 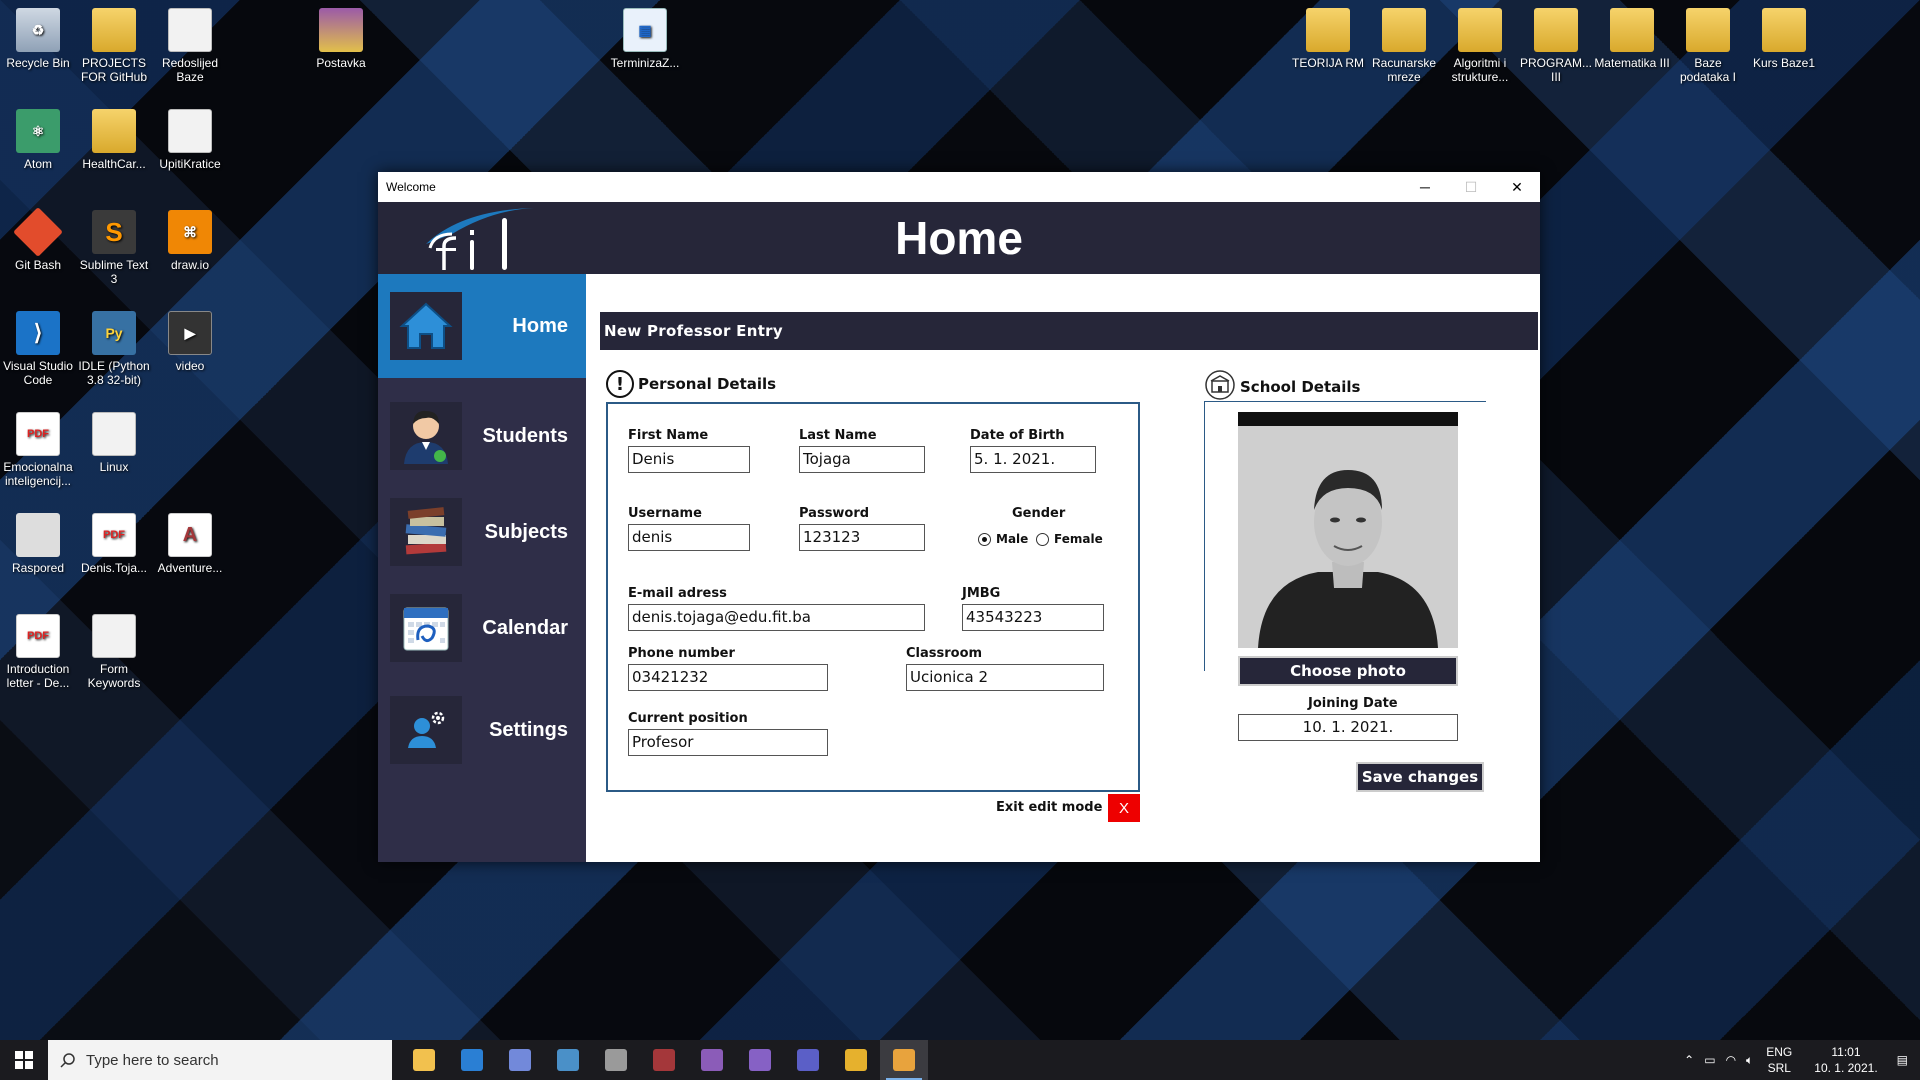 What do you see at coordinates (1420, 777) in the screenshot?
I see `save-changes-button: Save changes` at bounding box center [1420, 777].